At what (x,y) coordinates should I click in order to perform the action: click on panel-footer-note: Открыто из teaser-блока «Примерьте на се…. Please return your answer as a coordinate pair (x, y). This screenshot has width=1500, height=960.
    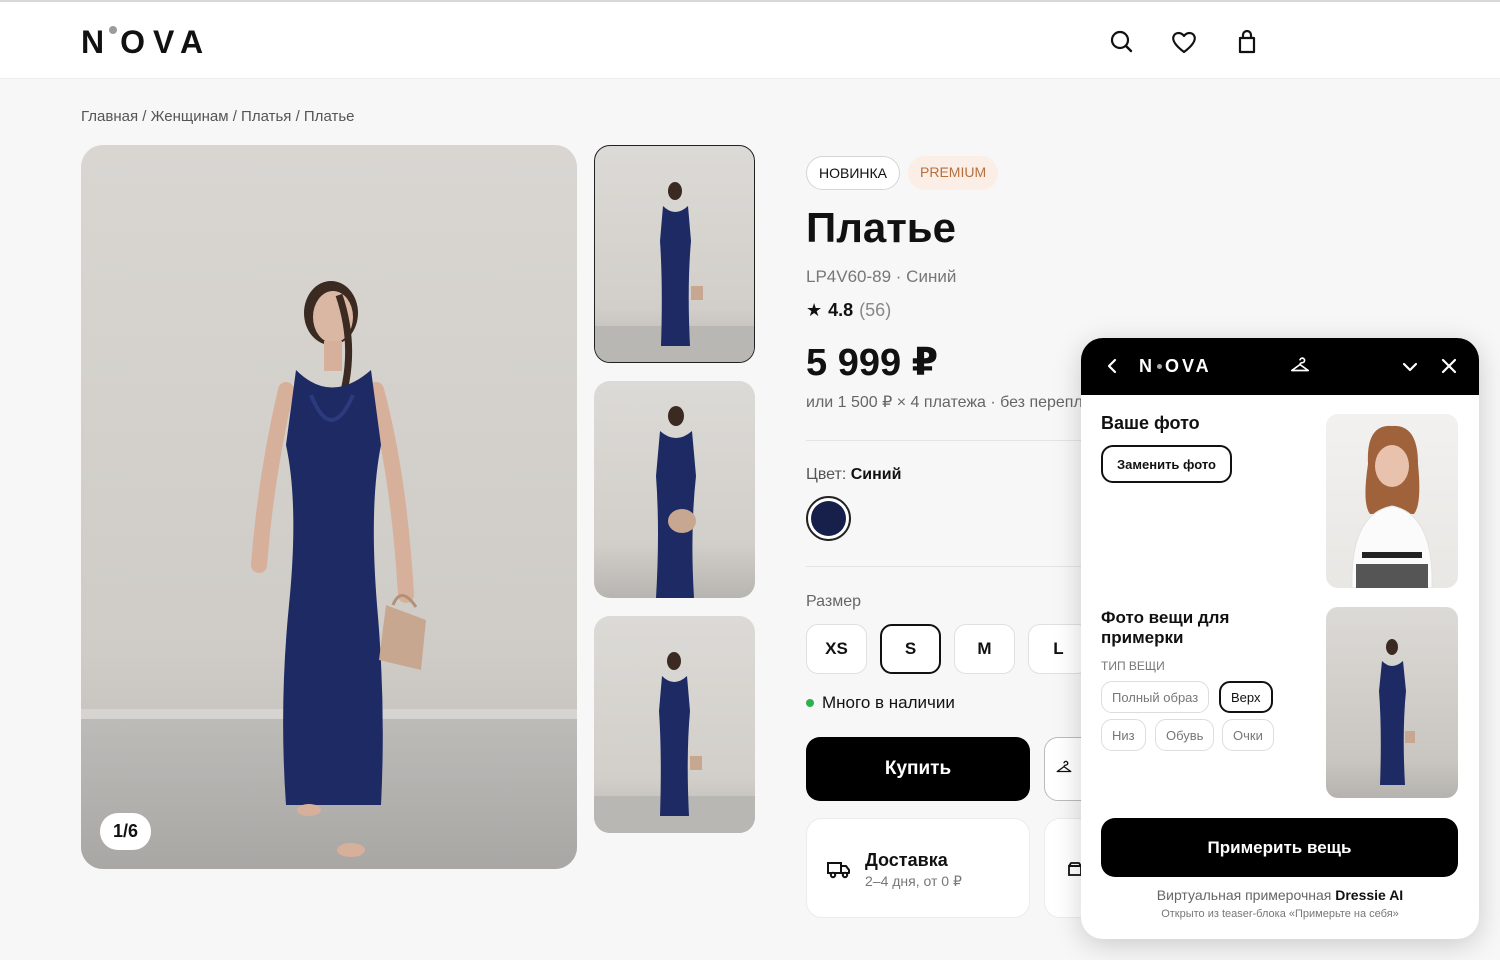
    Looking at the image, I should click on (1280, 914).